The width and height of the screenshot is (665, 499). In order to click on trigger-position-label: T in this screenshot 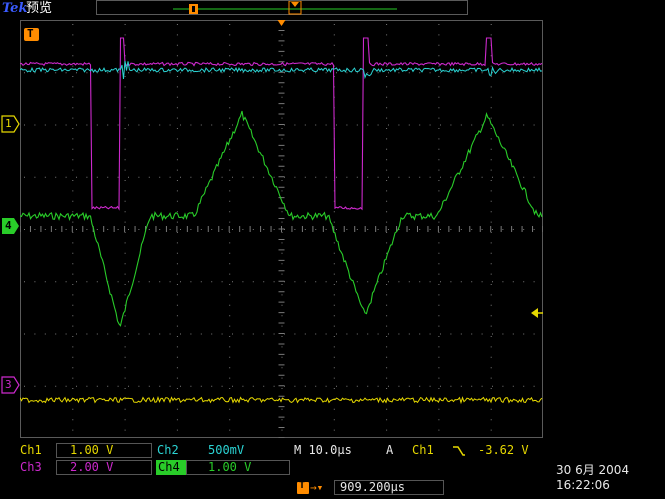, I will do `click(30, 33)`.